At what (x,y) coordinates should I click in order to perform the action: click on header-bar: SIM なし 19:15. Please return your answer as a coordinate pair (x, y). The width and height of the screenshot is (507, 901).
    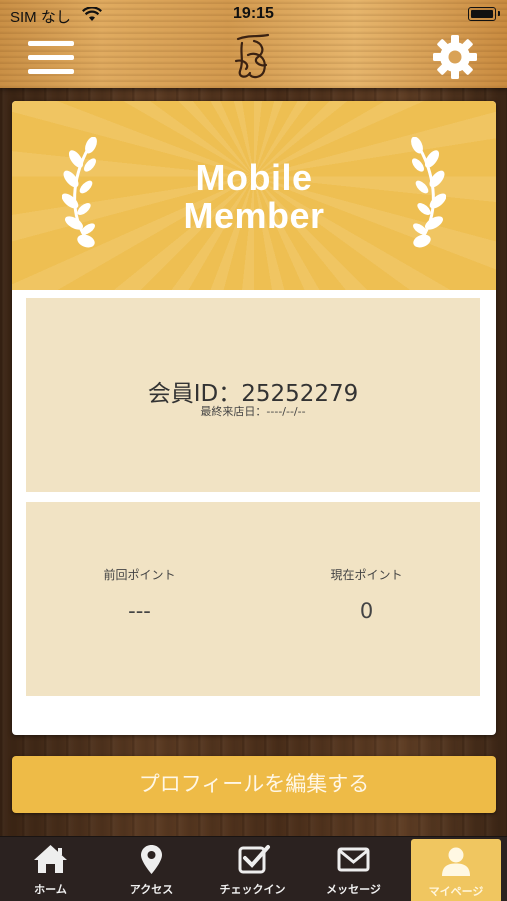
    Looking at the image, I should click on (253, 44).